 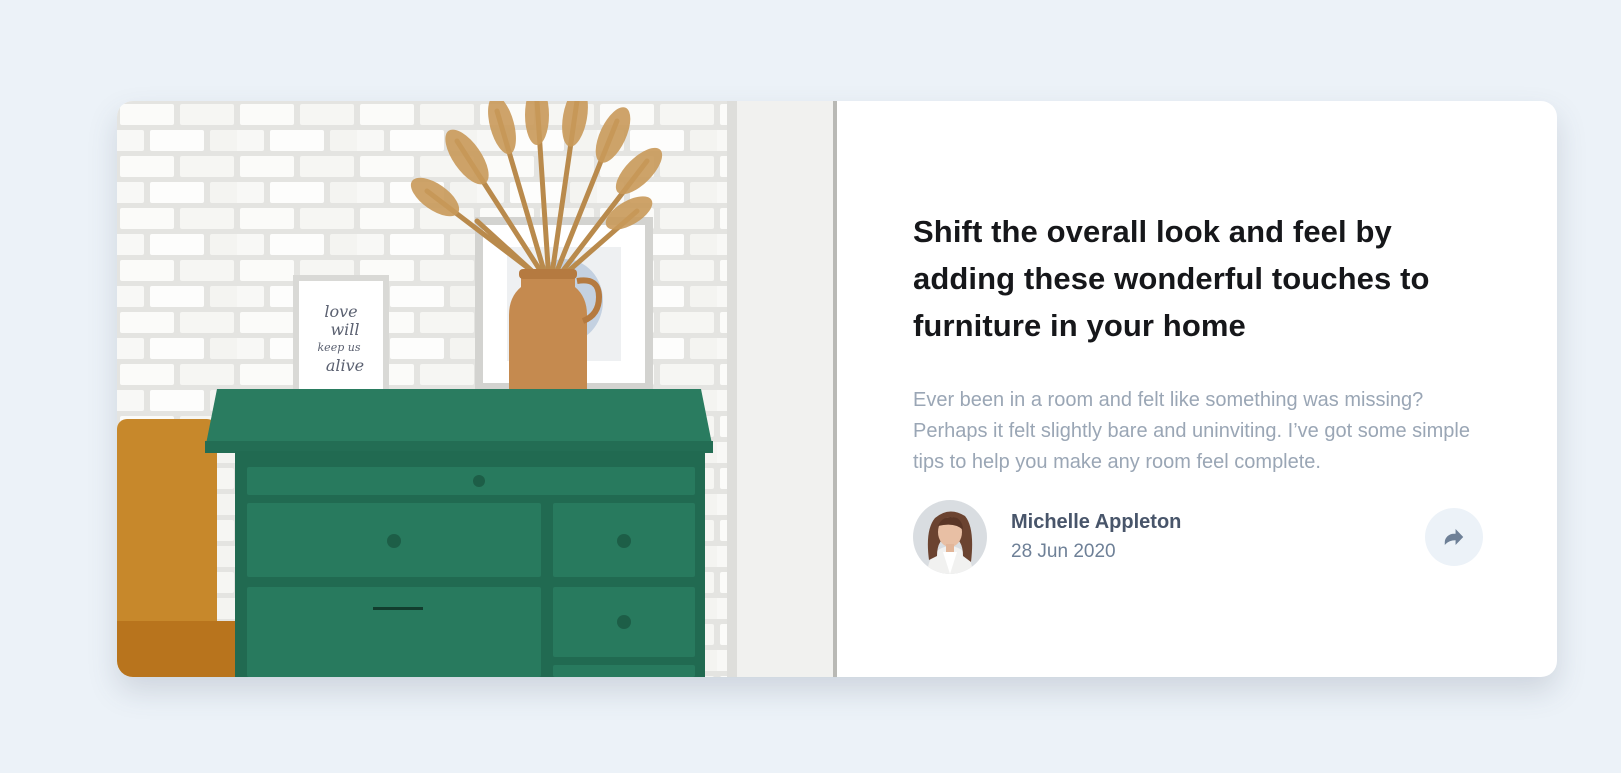 What do you see at coordinates (339, 347) in the screenshot?
I see `svg-text: keep us` at bounding box center [339, 347].